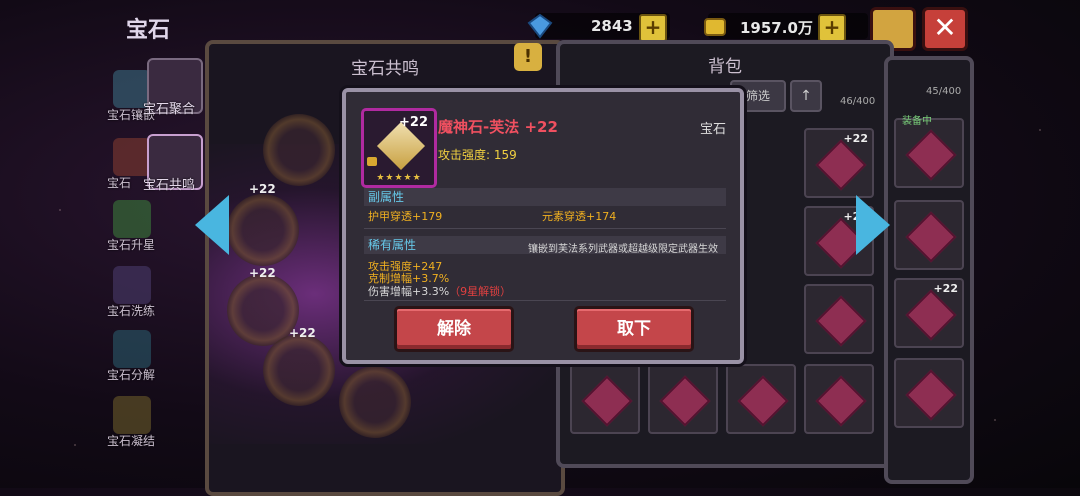 The width and height of the screenshot is (1080, 496). Describe the element at coordinates (498, 127) in the screenshot. I see `item-name: 魔神石-芙法 +22` at that location.